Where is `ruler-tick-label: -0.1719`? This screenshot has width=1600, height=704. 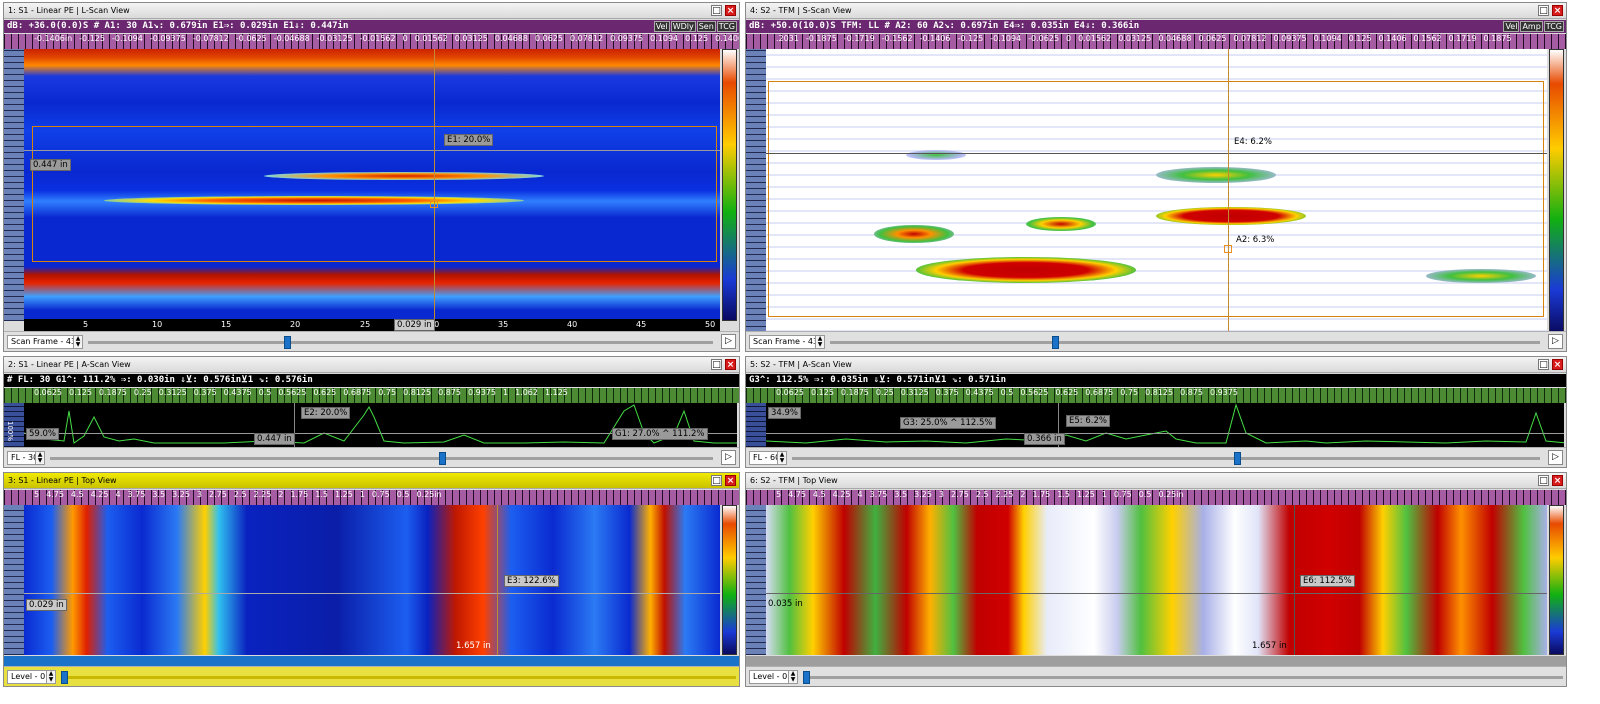 ruler-tick-label: -0.1719 is located at coordinates (859, 38).